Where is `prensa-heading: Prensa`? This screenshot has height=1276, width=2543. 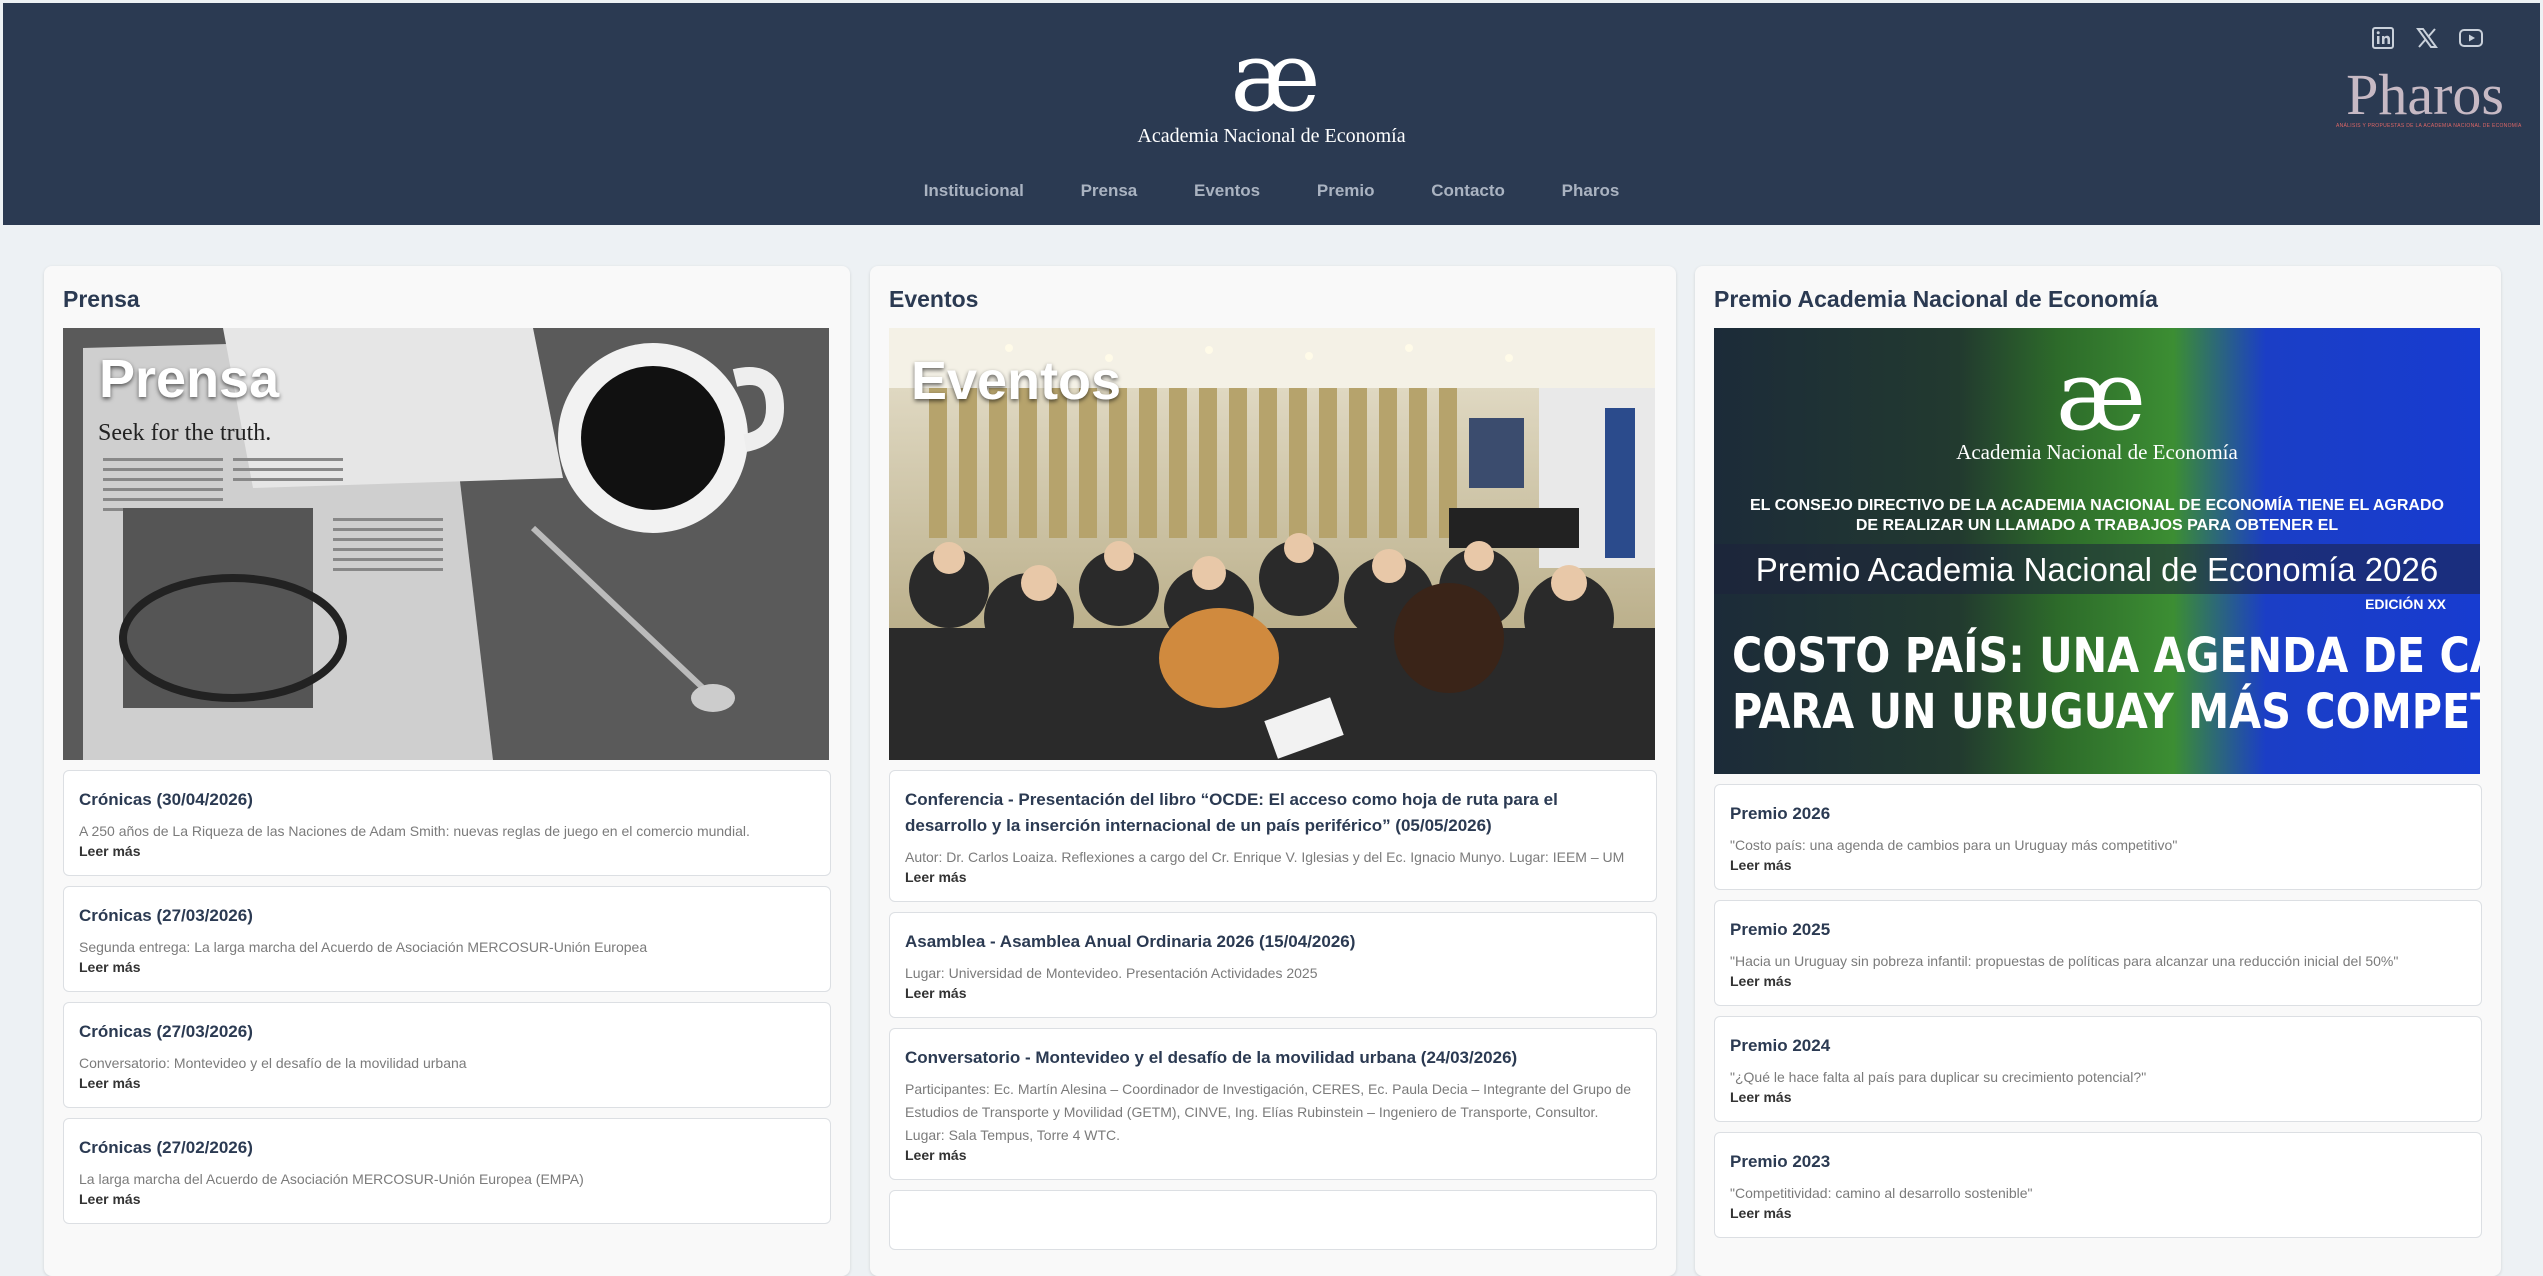
prensa-heading: Prensa is located at coordinates (101, 299).